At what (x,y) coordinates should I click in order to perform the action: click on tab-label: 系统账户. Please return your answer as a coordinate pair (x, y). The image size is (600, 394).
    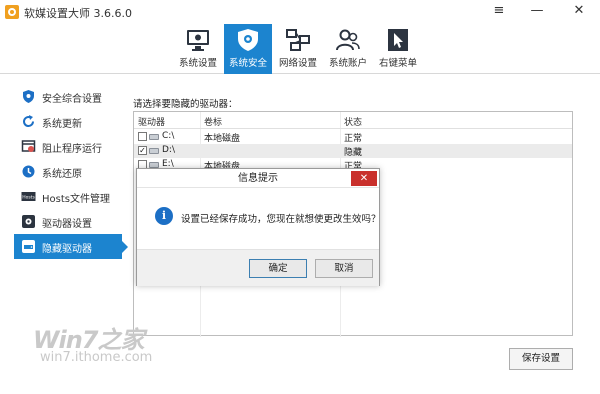
    Looking at the image, I should click on (347, 63).